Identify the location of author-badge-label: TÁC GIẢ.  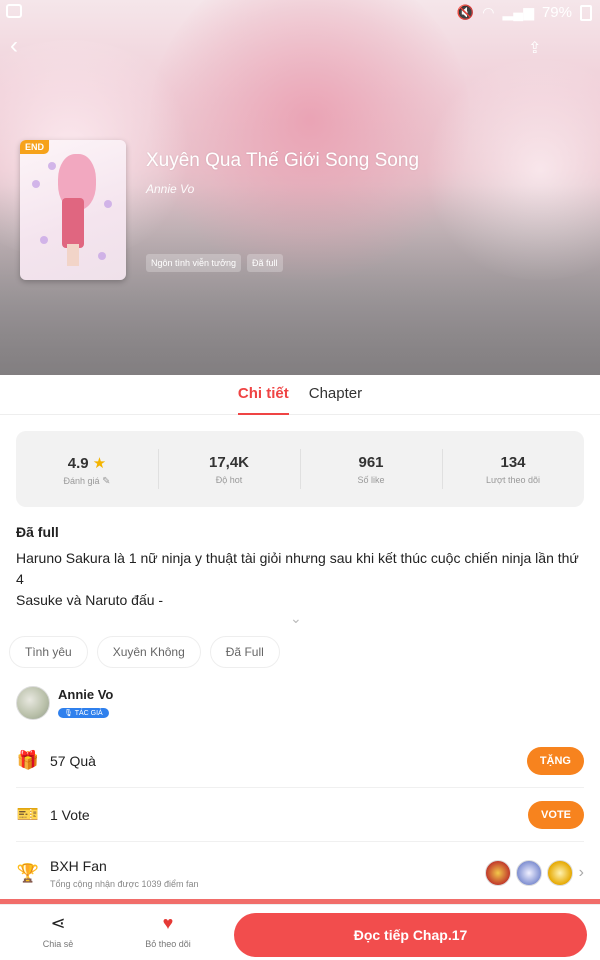
(88, 713).